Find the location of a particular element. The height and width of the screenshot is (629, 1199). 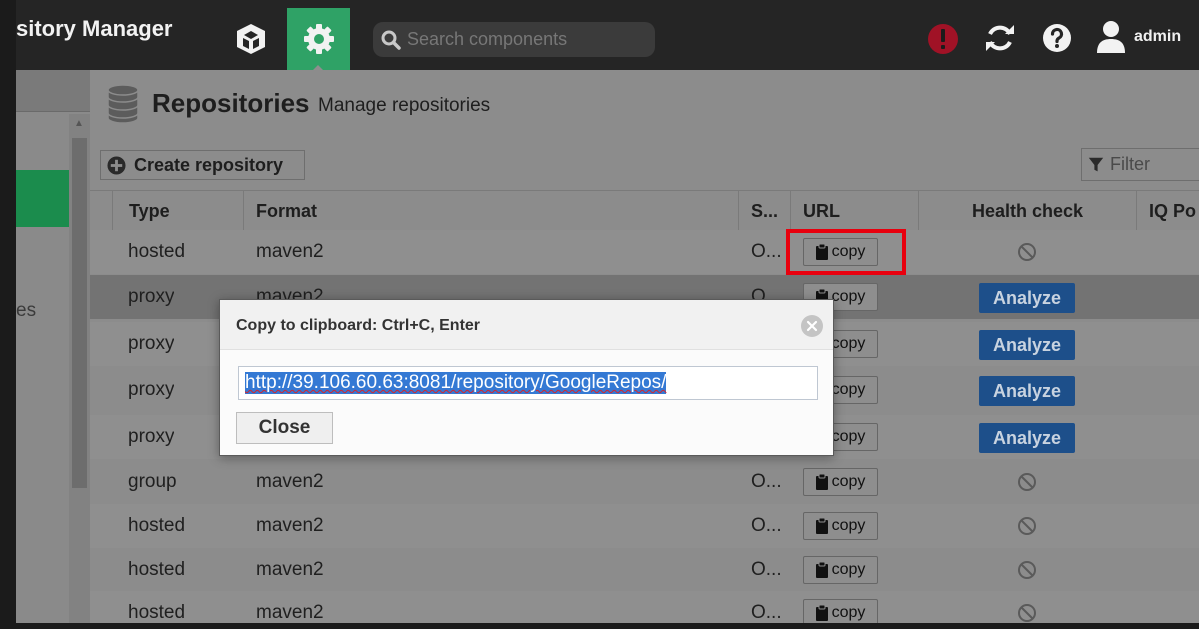

page-subtitle: Manage repositories is located at coordinates (404, 105).